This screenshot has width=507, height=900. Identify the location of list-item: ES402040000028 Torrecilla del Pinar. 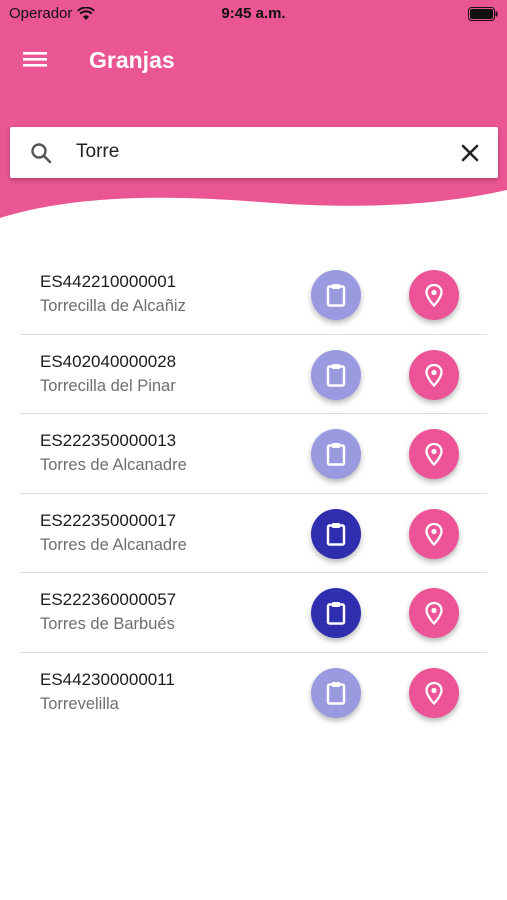
(253, 374).